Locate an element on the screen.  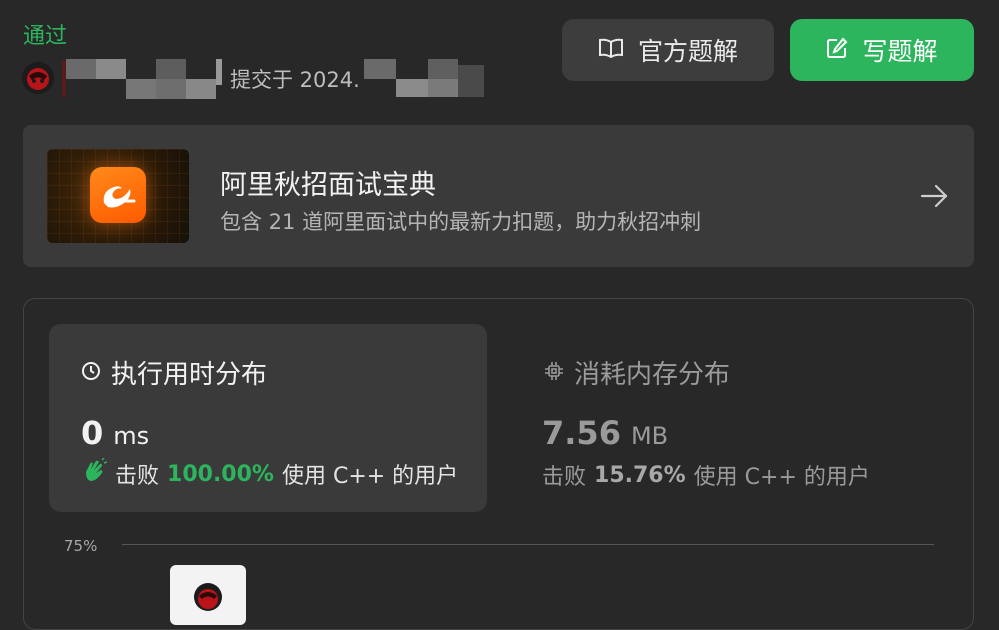
official-solution-button: 官方题解 is located at coordinates (668, 50).